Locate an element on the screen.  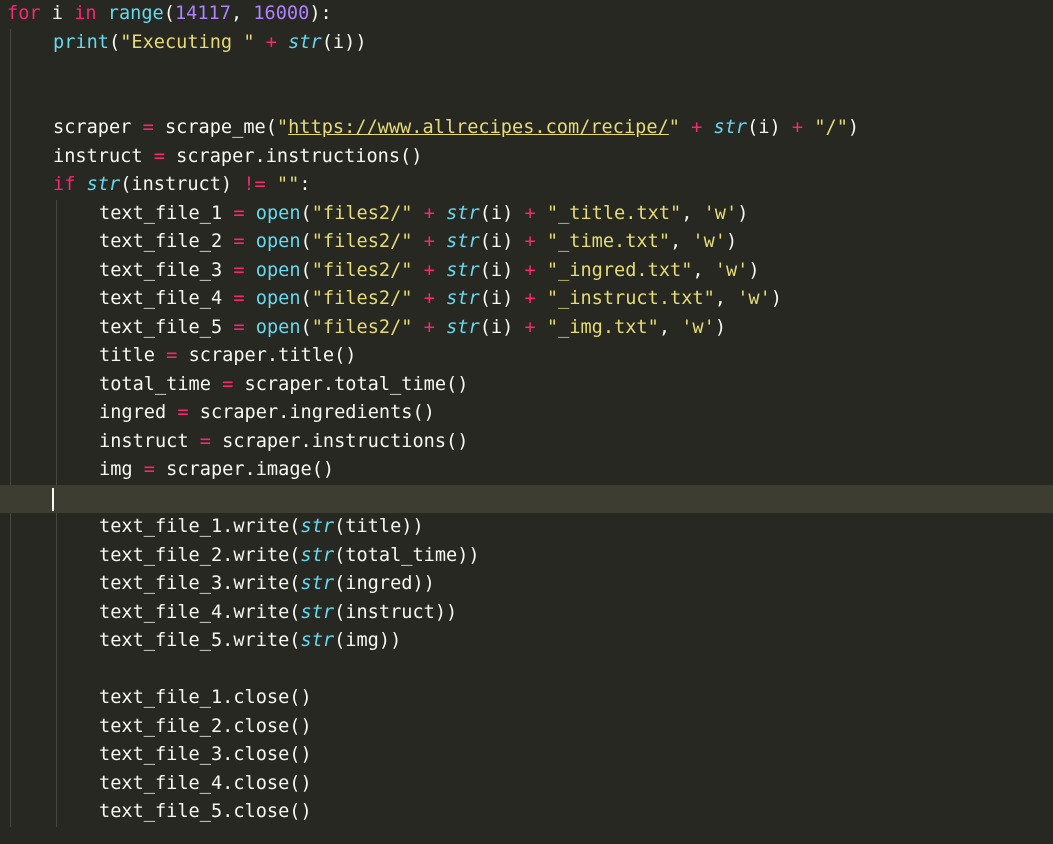
code-token: text_file_2.close() is located at coordinates (205, 726).